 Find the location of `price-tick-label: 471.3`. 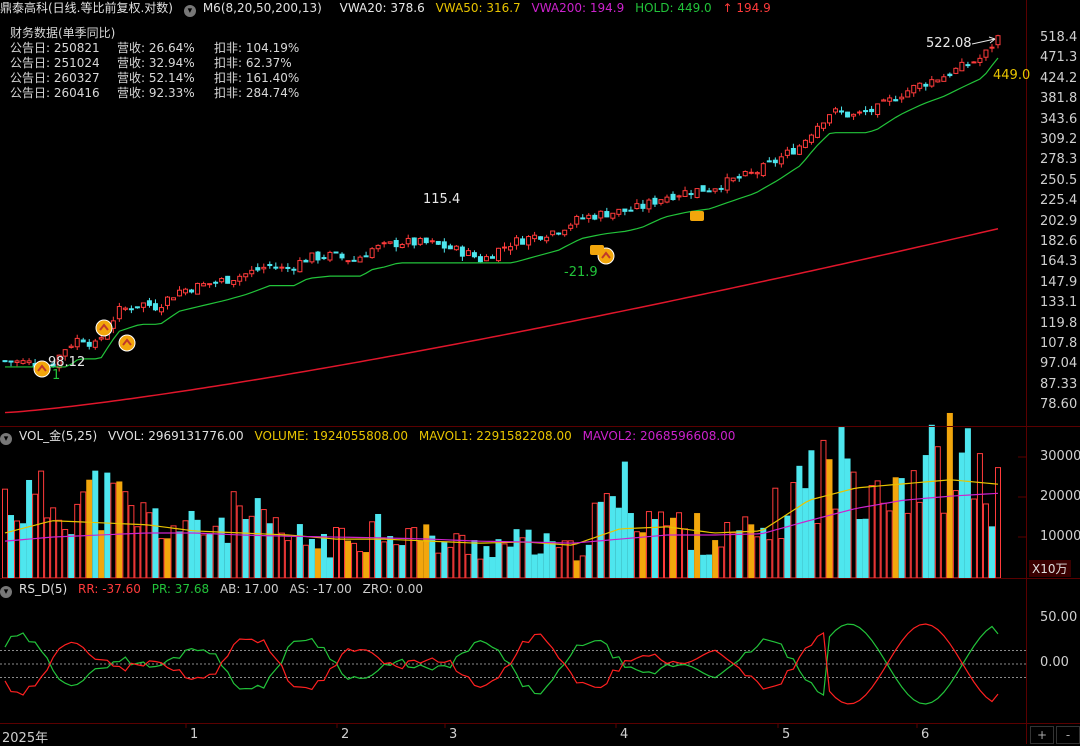

price-tick-label: 471.3 is located at coordinates (1059, 58).